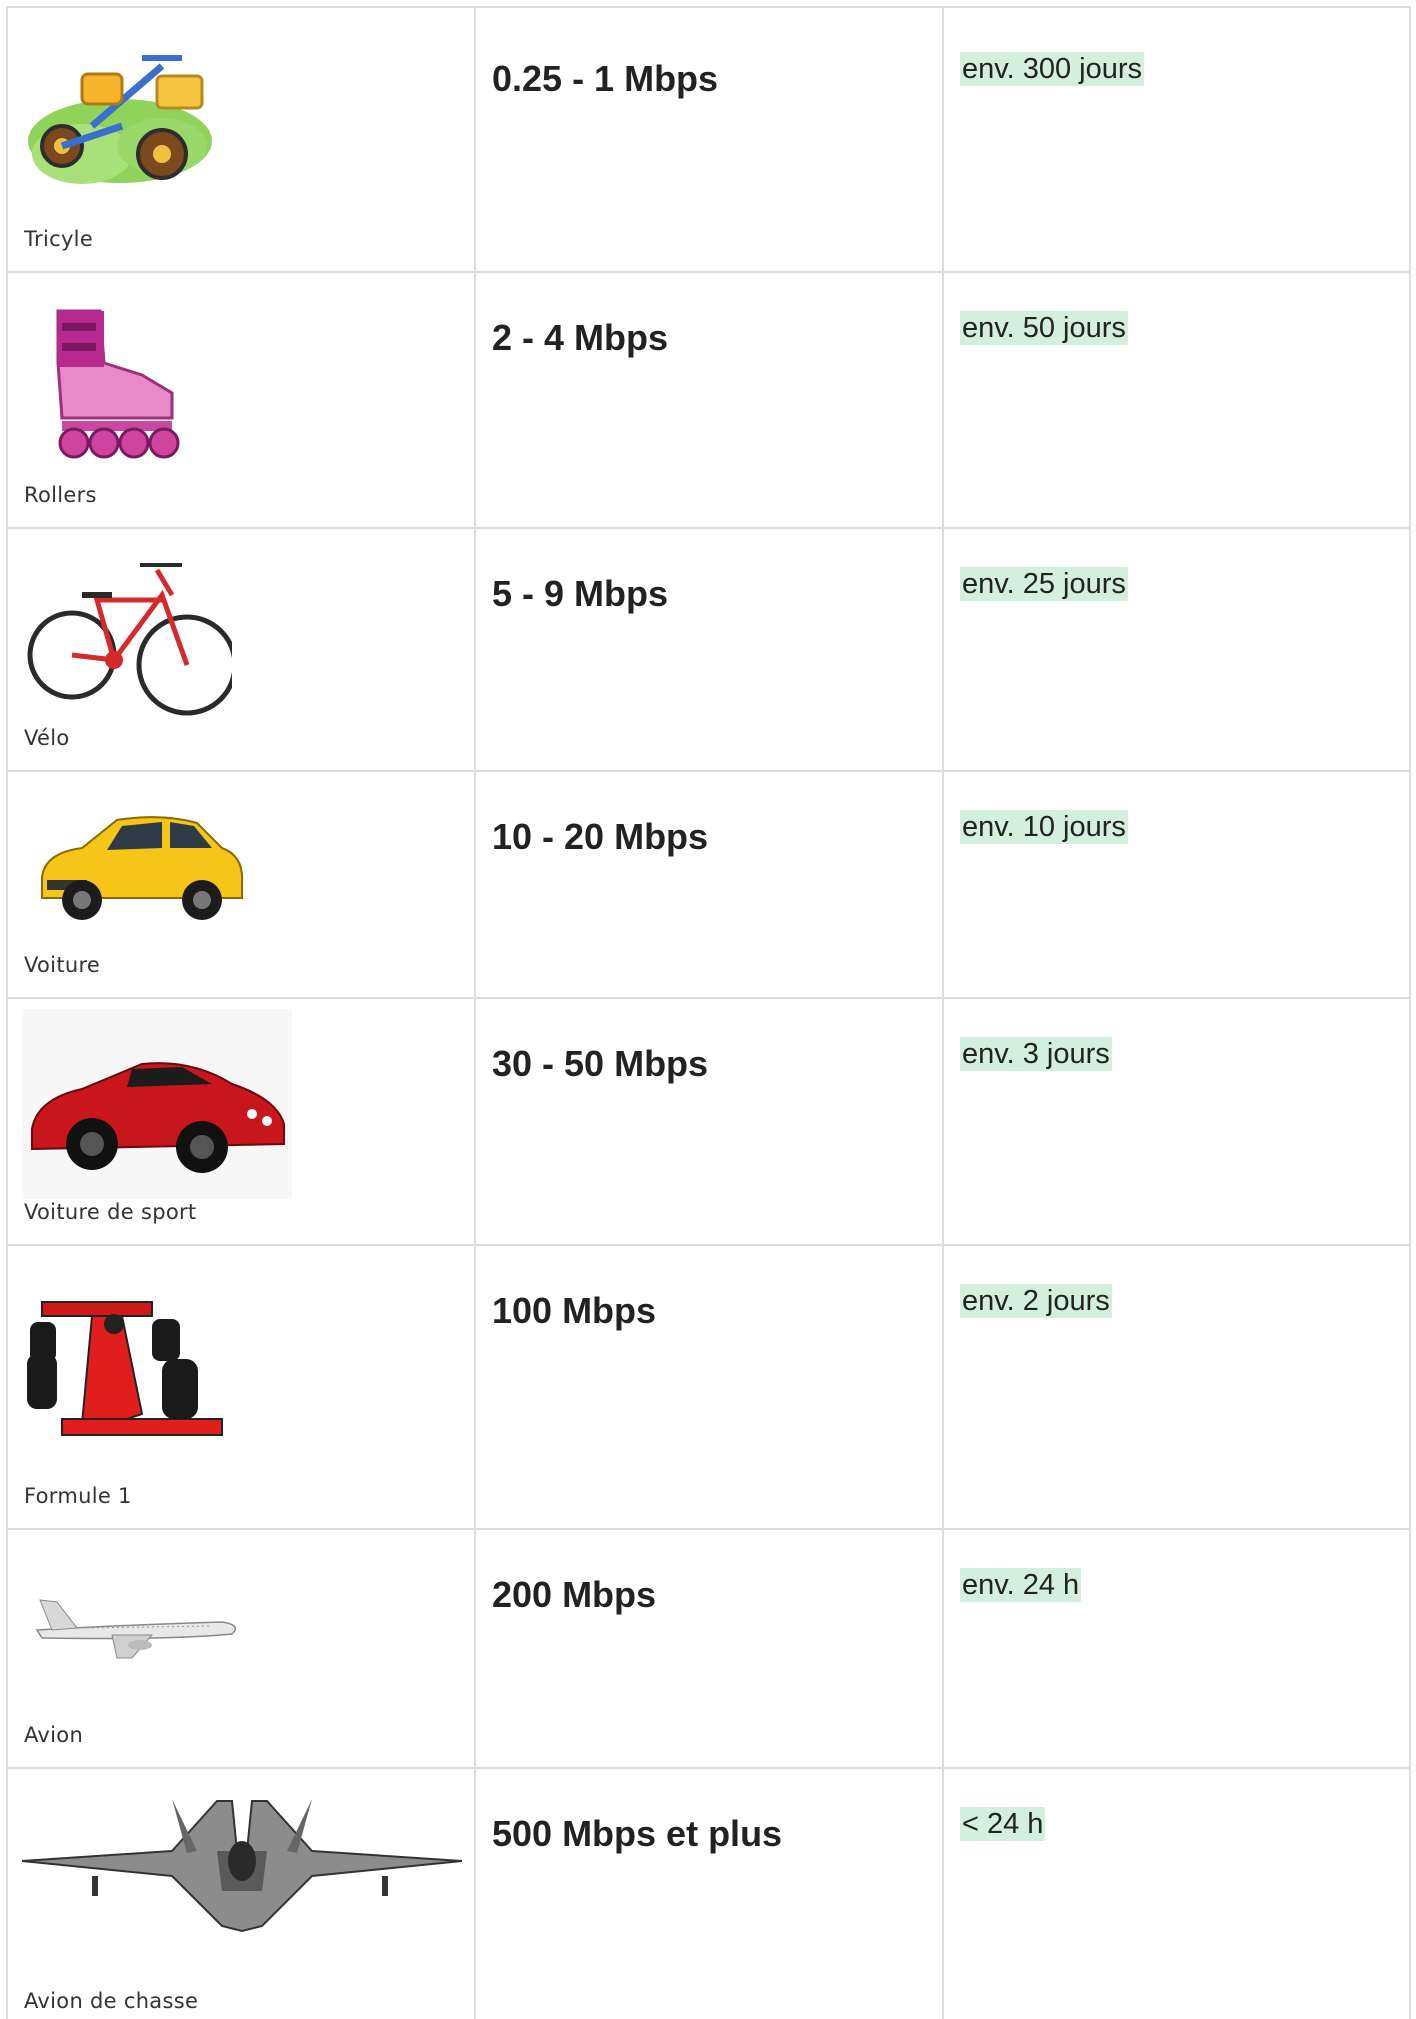 The image size is (1416, 2019). I want to click on vehicle-label: Avion, so click(54, 1735).